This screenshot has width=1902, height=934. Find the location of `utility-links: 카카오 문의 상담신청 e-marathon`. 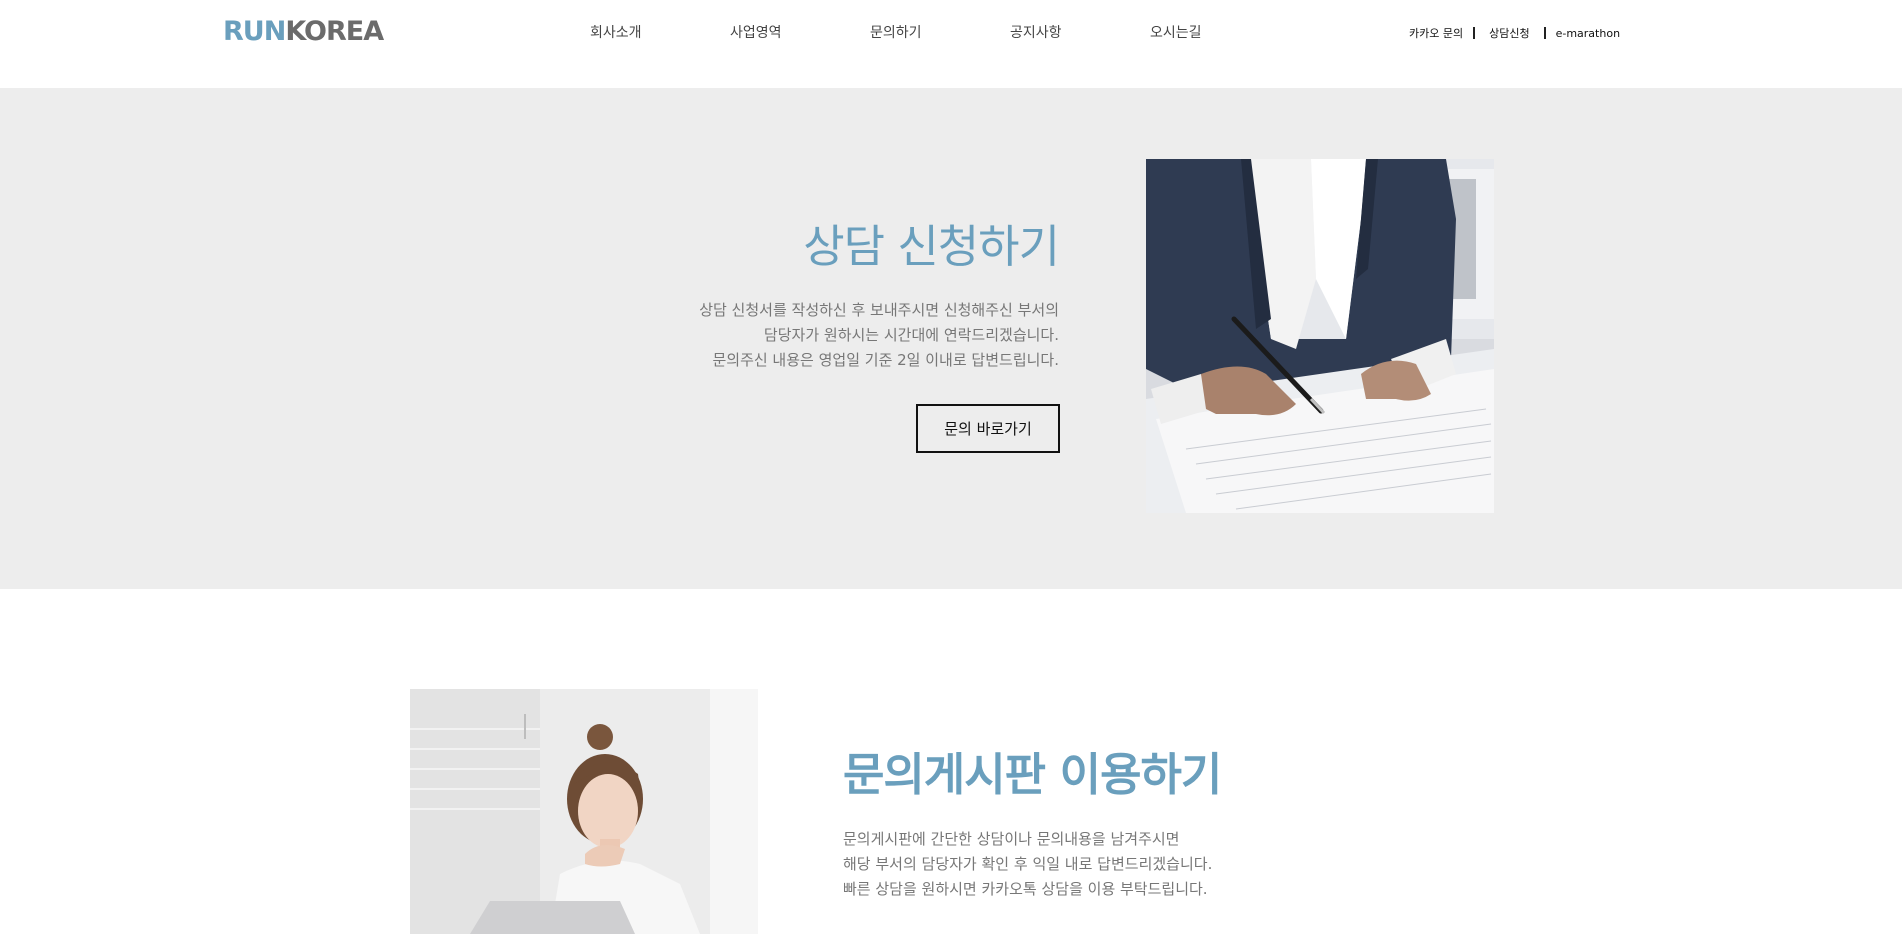

utility-links: 카카오 문의 상담신청 e-marathon is located at coordinates (1514, 33).